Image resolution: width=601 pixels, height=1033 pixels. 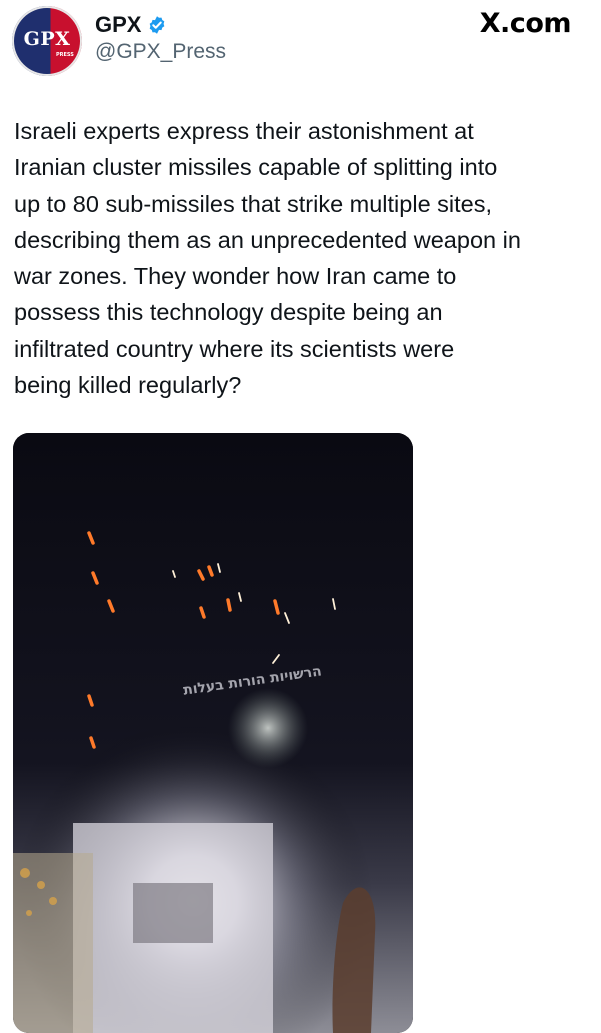 I want to click on site-label: X.com, so click(x=525, y=23).